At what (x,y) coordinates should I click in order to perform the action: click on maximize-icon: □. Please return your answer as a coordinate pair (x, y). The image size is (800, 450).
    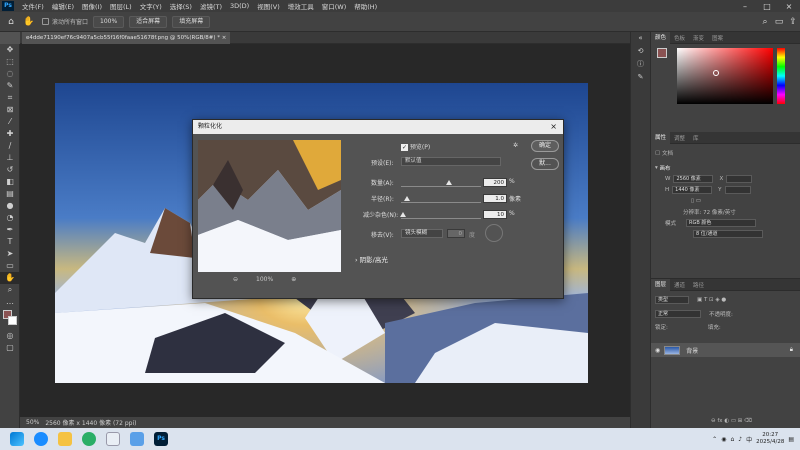
    Looking at the image, I should click on (767, 6).